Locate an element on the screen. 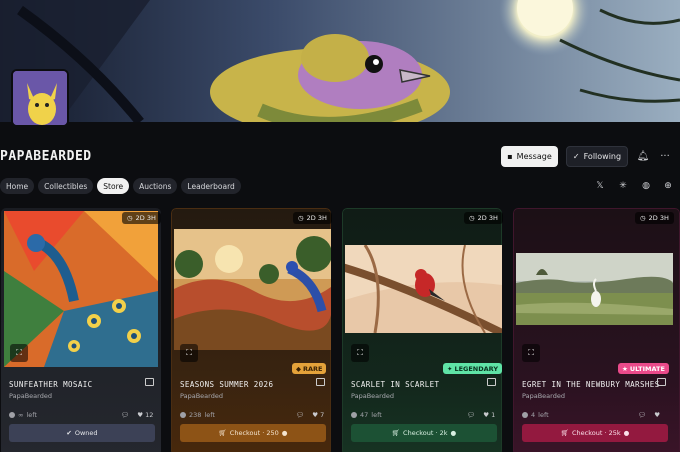  checkout-label: Checkout · 25k is located at coordinates (596, 433).